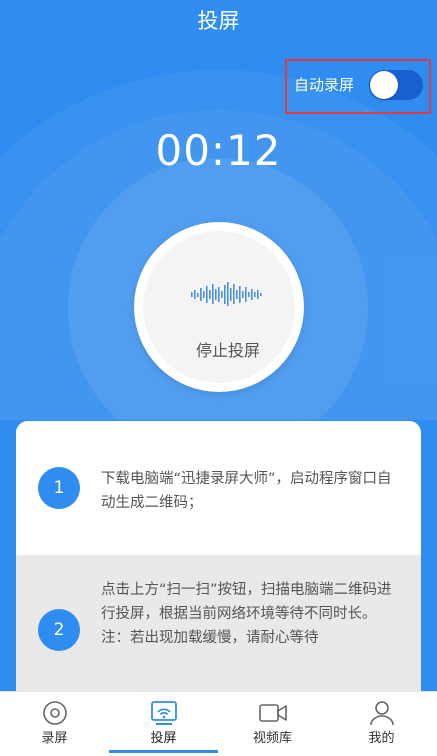  I want to click on sound-wave-icon, so click(226, 294).